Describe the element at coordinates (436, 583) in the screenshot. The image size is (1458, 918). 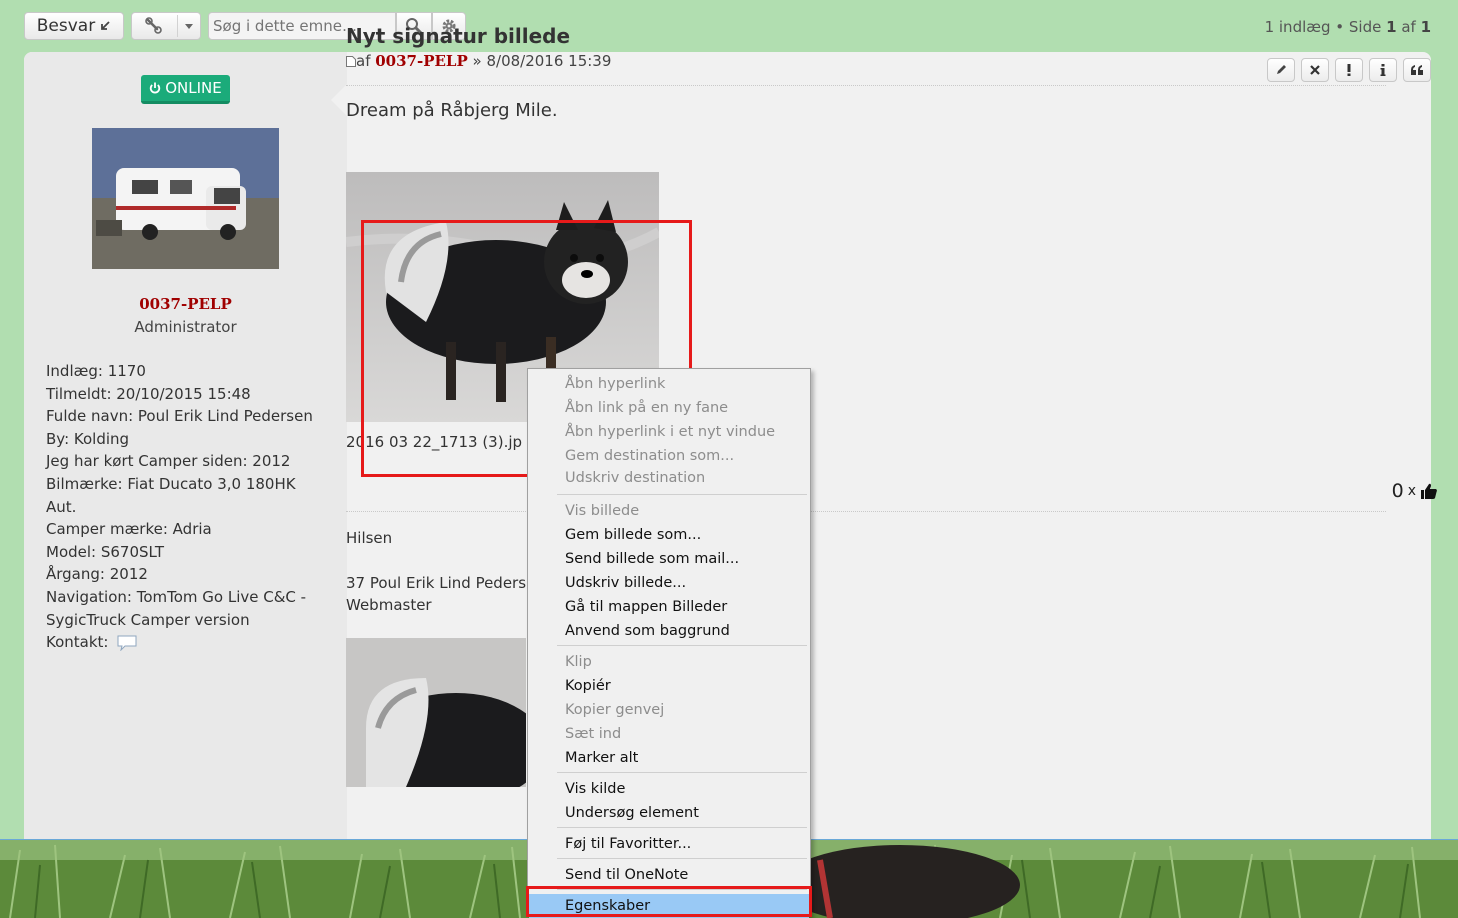
I see `signature-name: 37 Poul Erik Lind Peders` at that location.